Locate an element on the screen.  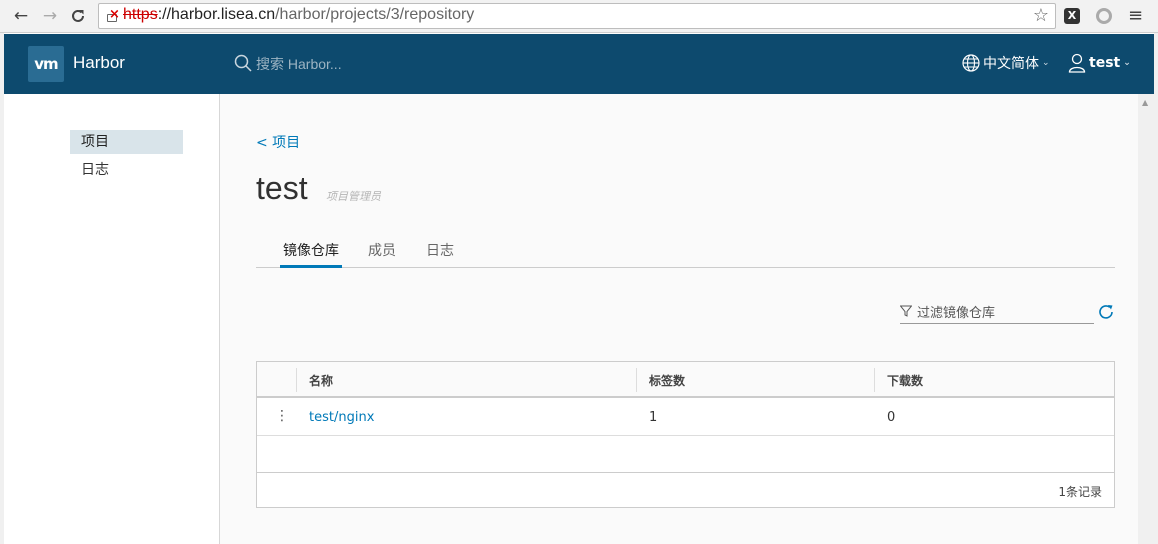
table-footer: 1条记录 is located at coordinates (685, 489).